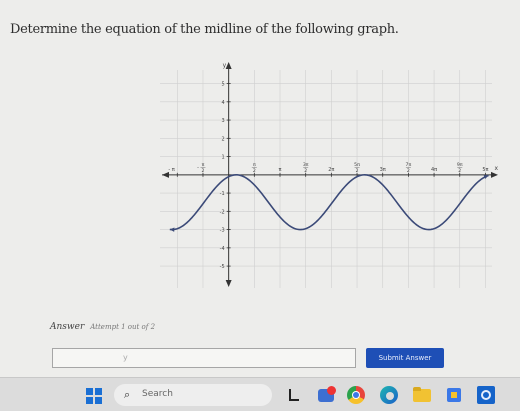  I want to click on y-tick-label: 3, so click(222, 121).